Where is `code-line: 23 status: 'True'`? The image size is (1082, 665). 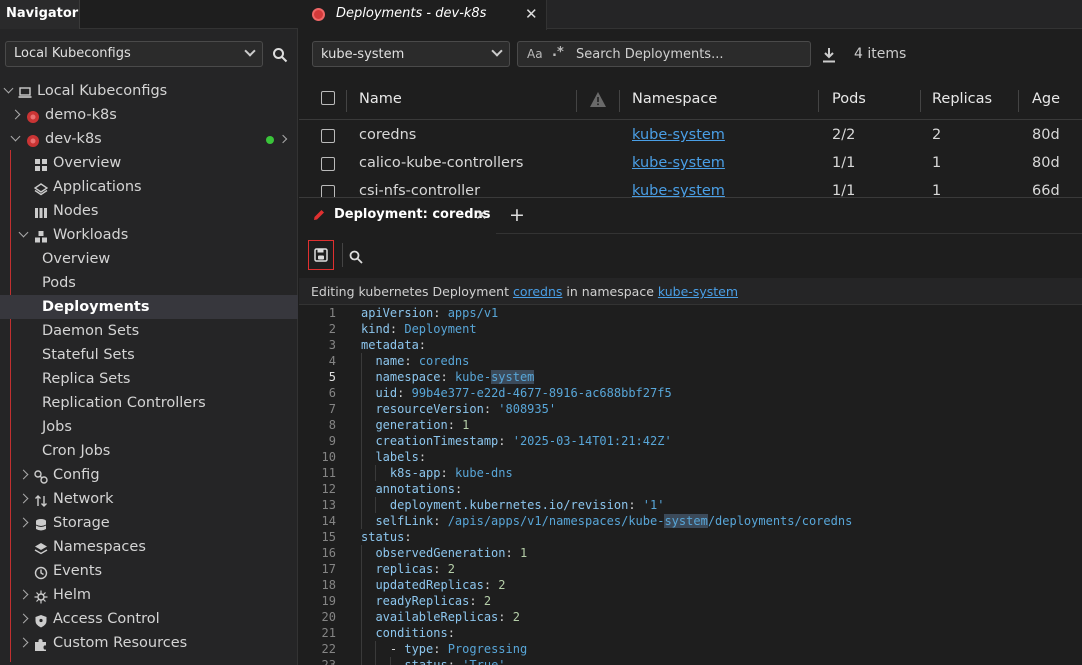
code-line: 23 status: 'True' is located at coordinates (690, 661).